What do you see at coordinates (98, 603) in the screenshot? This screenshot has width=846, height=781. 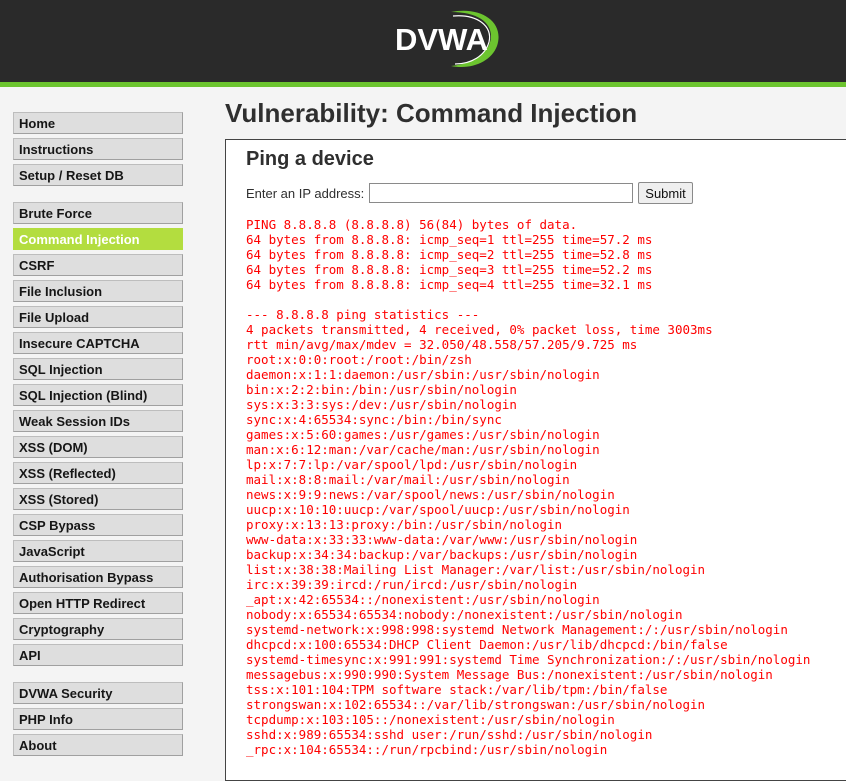 I see `sidebar-item-open-http-redirect: Open HTTP Redirect` at bounding box center [98, 603].